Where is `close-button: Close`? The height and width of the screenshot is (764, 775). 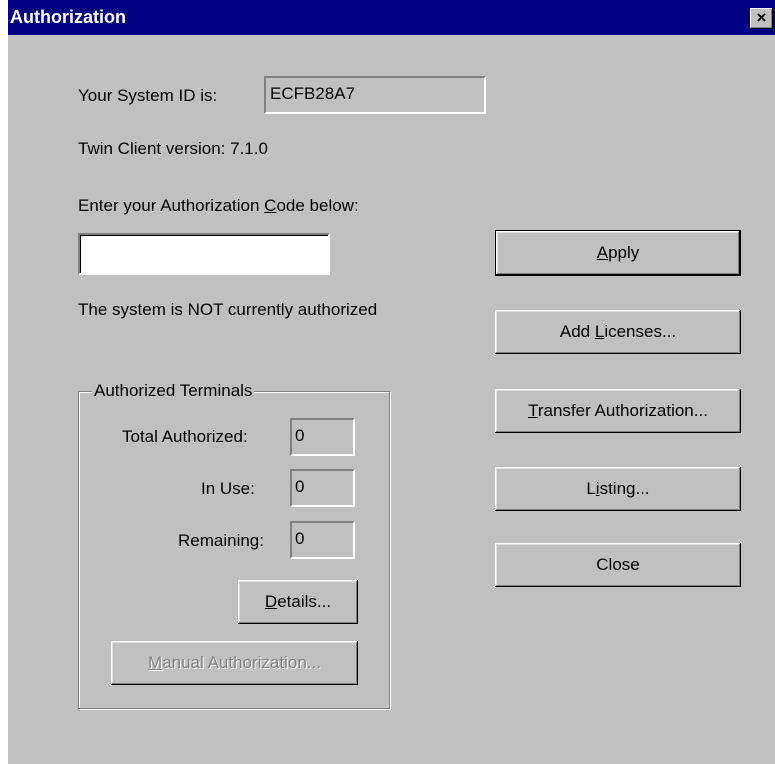 close-button: Close is located at coordinates (618, 565).